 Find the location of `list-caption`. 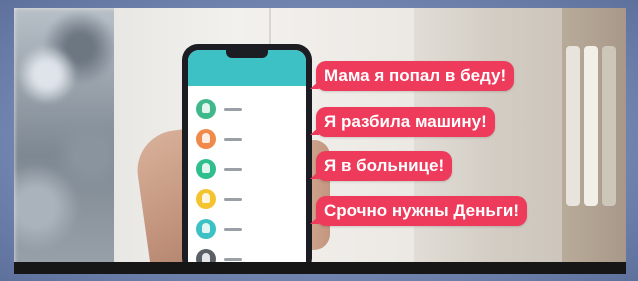

list-caption is located at coordinates (247, 90).